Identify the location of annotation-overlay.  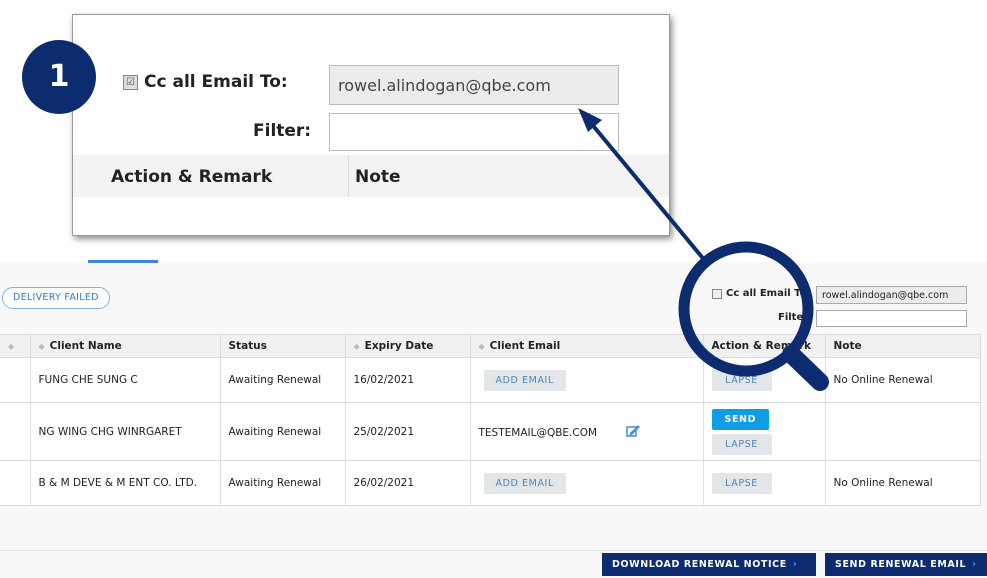
(703, 249).